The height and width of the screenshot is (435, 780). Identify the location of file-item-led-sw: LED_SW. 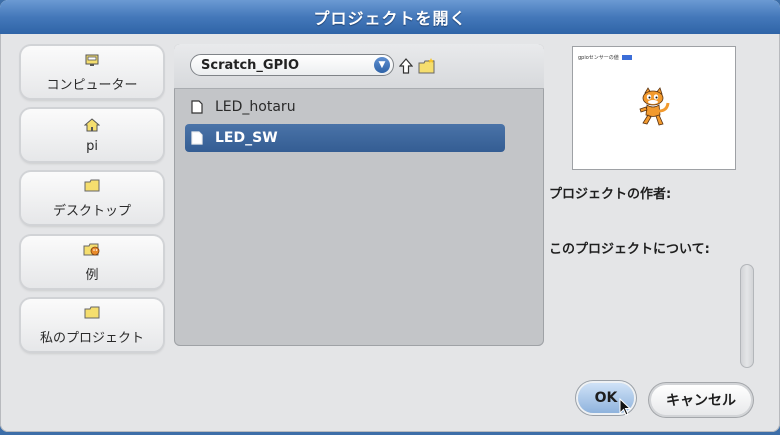
(345, 138).